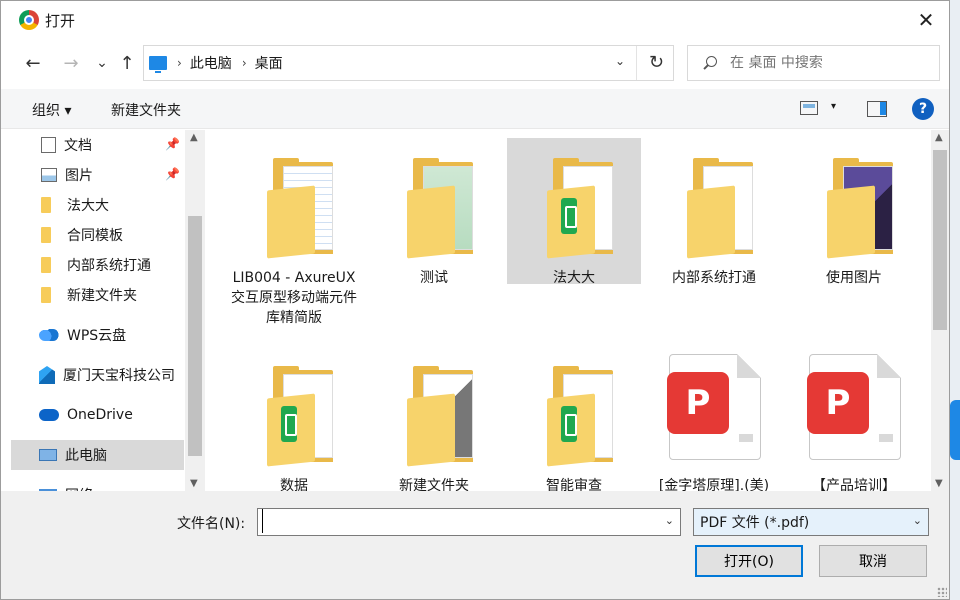  What do you see at coordinates (172, 144) in the screenshot?
I see `pin-icon: 📌` at bounding box center [172, 144].